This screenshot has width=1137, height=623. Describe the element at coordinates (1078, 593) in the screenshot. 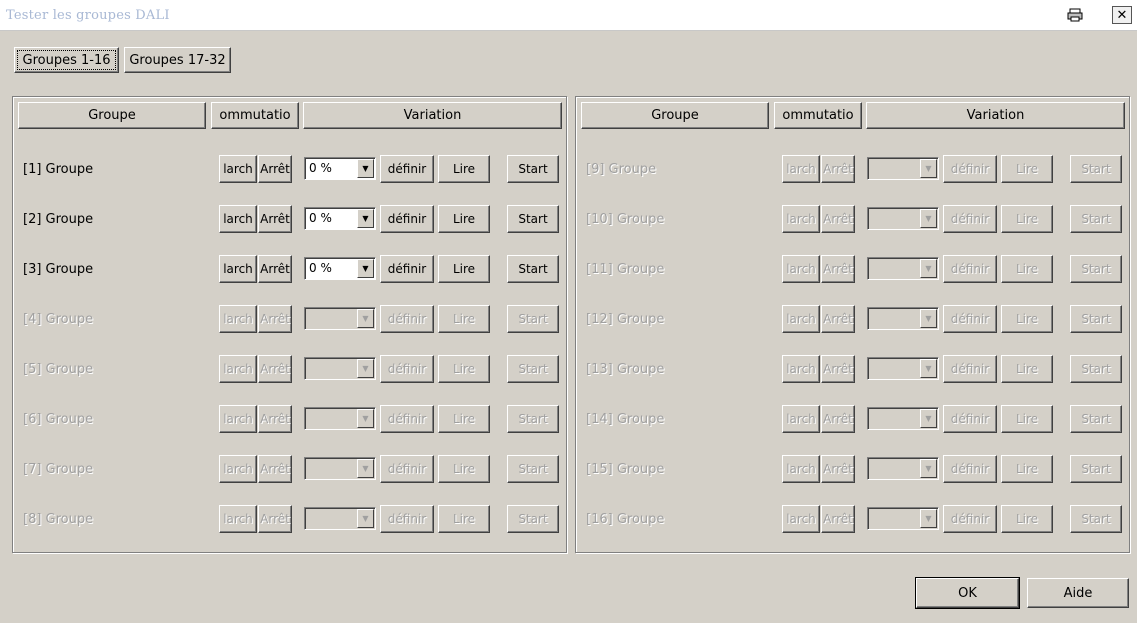

I see `help-button: Aide` at that location.